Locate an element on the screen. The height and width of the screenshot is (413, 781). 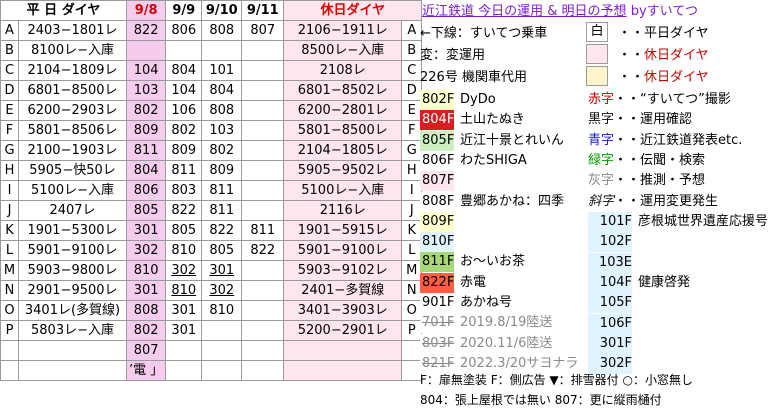
color-legend-row: 青字・・近江鉄道発表etc. is located at coordinates (665, 141).